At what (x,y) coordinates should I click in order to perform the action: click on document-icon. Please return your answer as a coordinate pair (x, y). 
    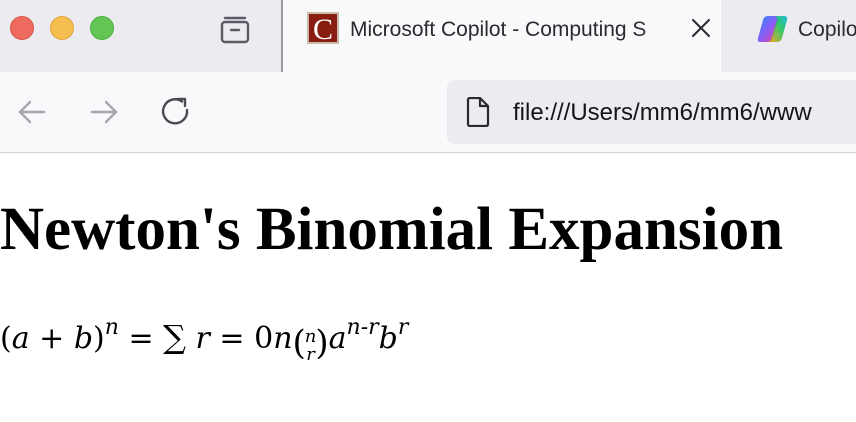
    Looking at the image, I should click on (478, 112).